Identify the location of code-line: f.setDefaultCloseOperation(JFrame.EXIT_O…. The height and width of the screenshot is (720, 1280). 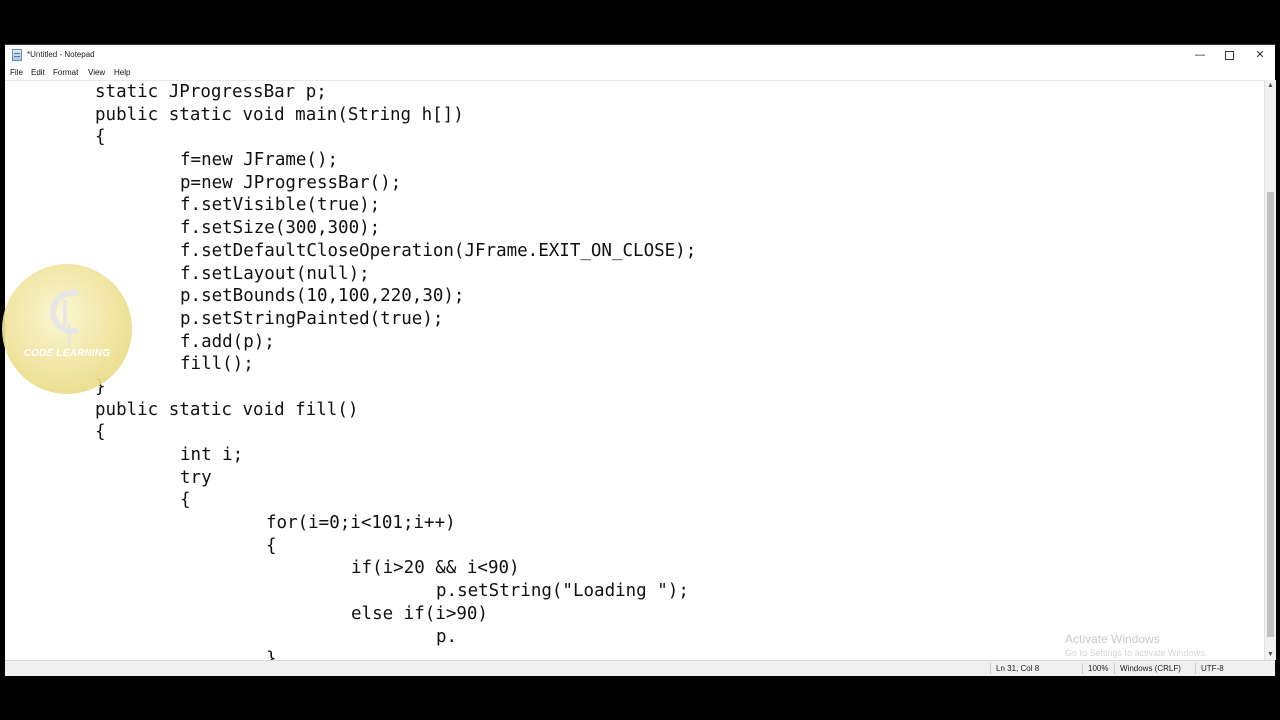
(438, 250).